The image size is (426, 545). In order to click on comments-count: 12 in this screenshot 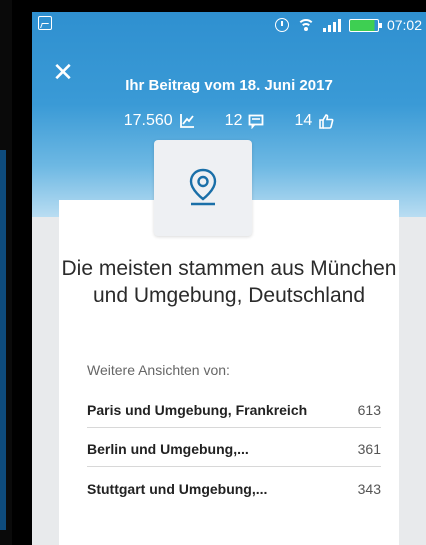, I will do `click(233, 120)`.